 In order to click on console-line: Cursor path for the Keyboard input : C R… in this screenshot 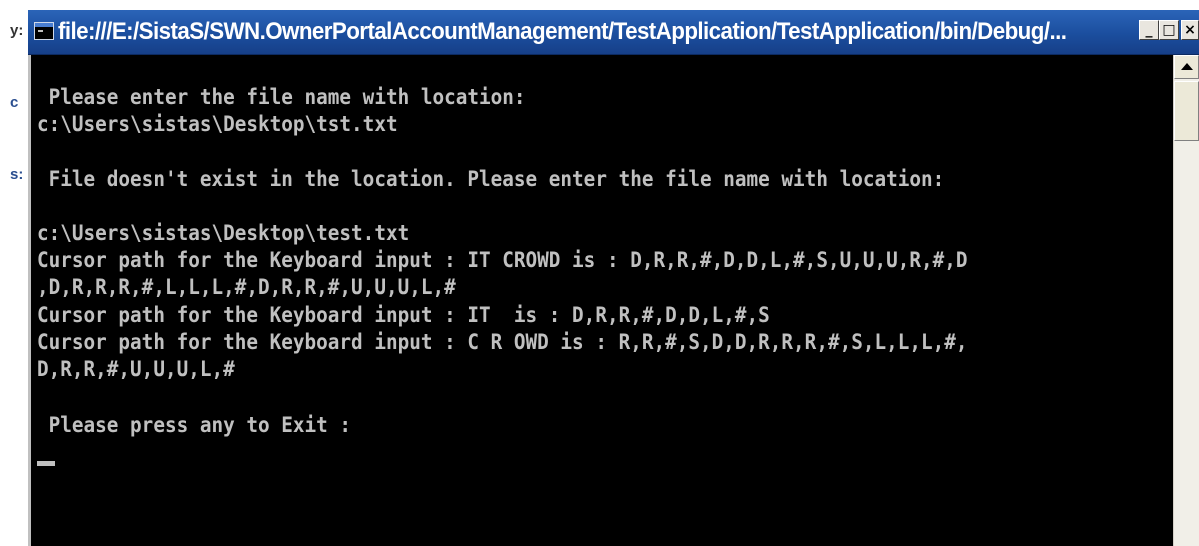, I will do `click(502, 342)`.